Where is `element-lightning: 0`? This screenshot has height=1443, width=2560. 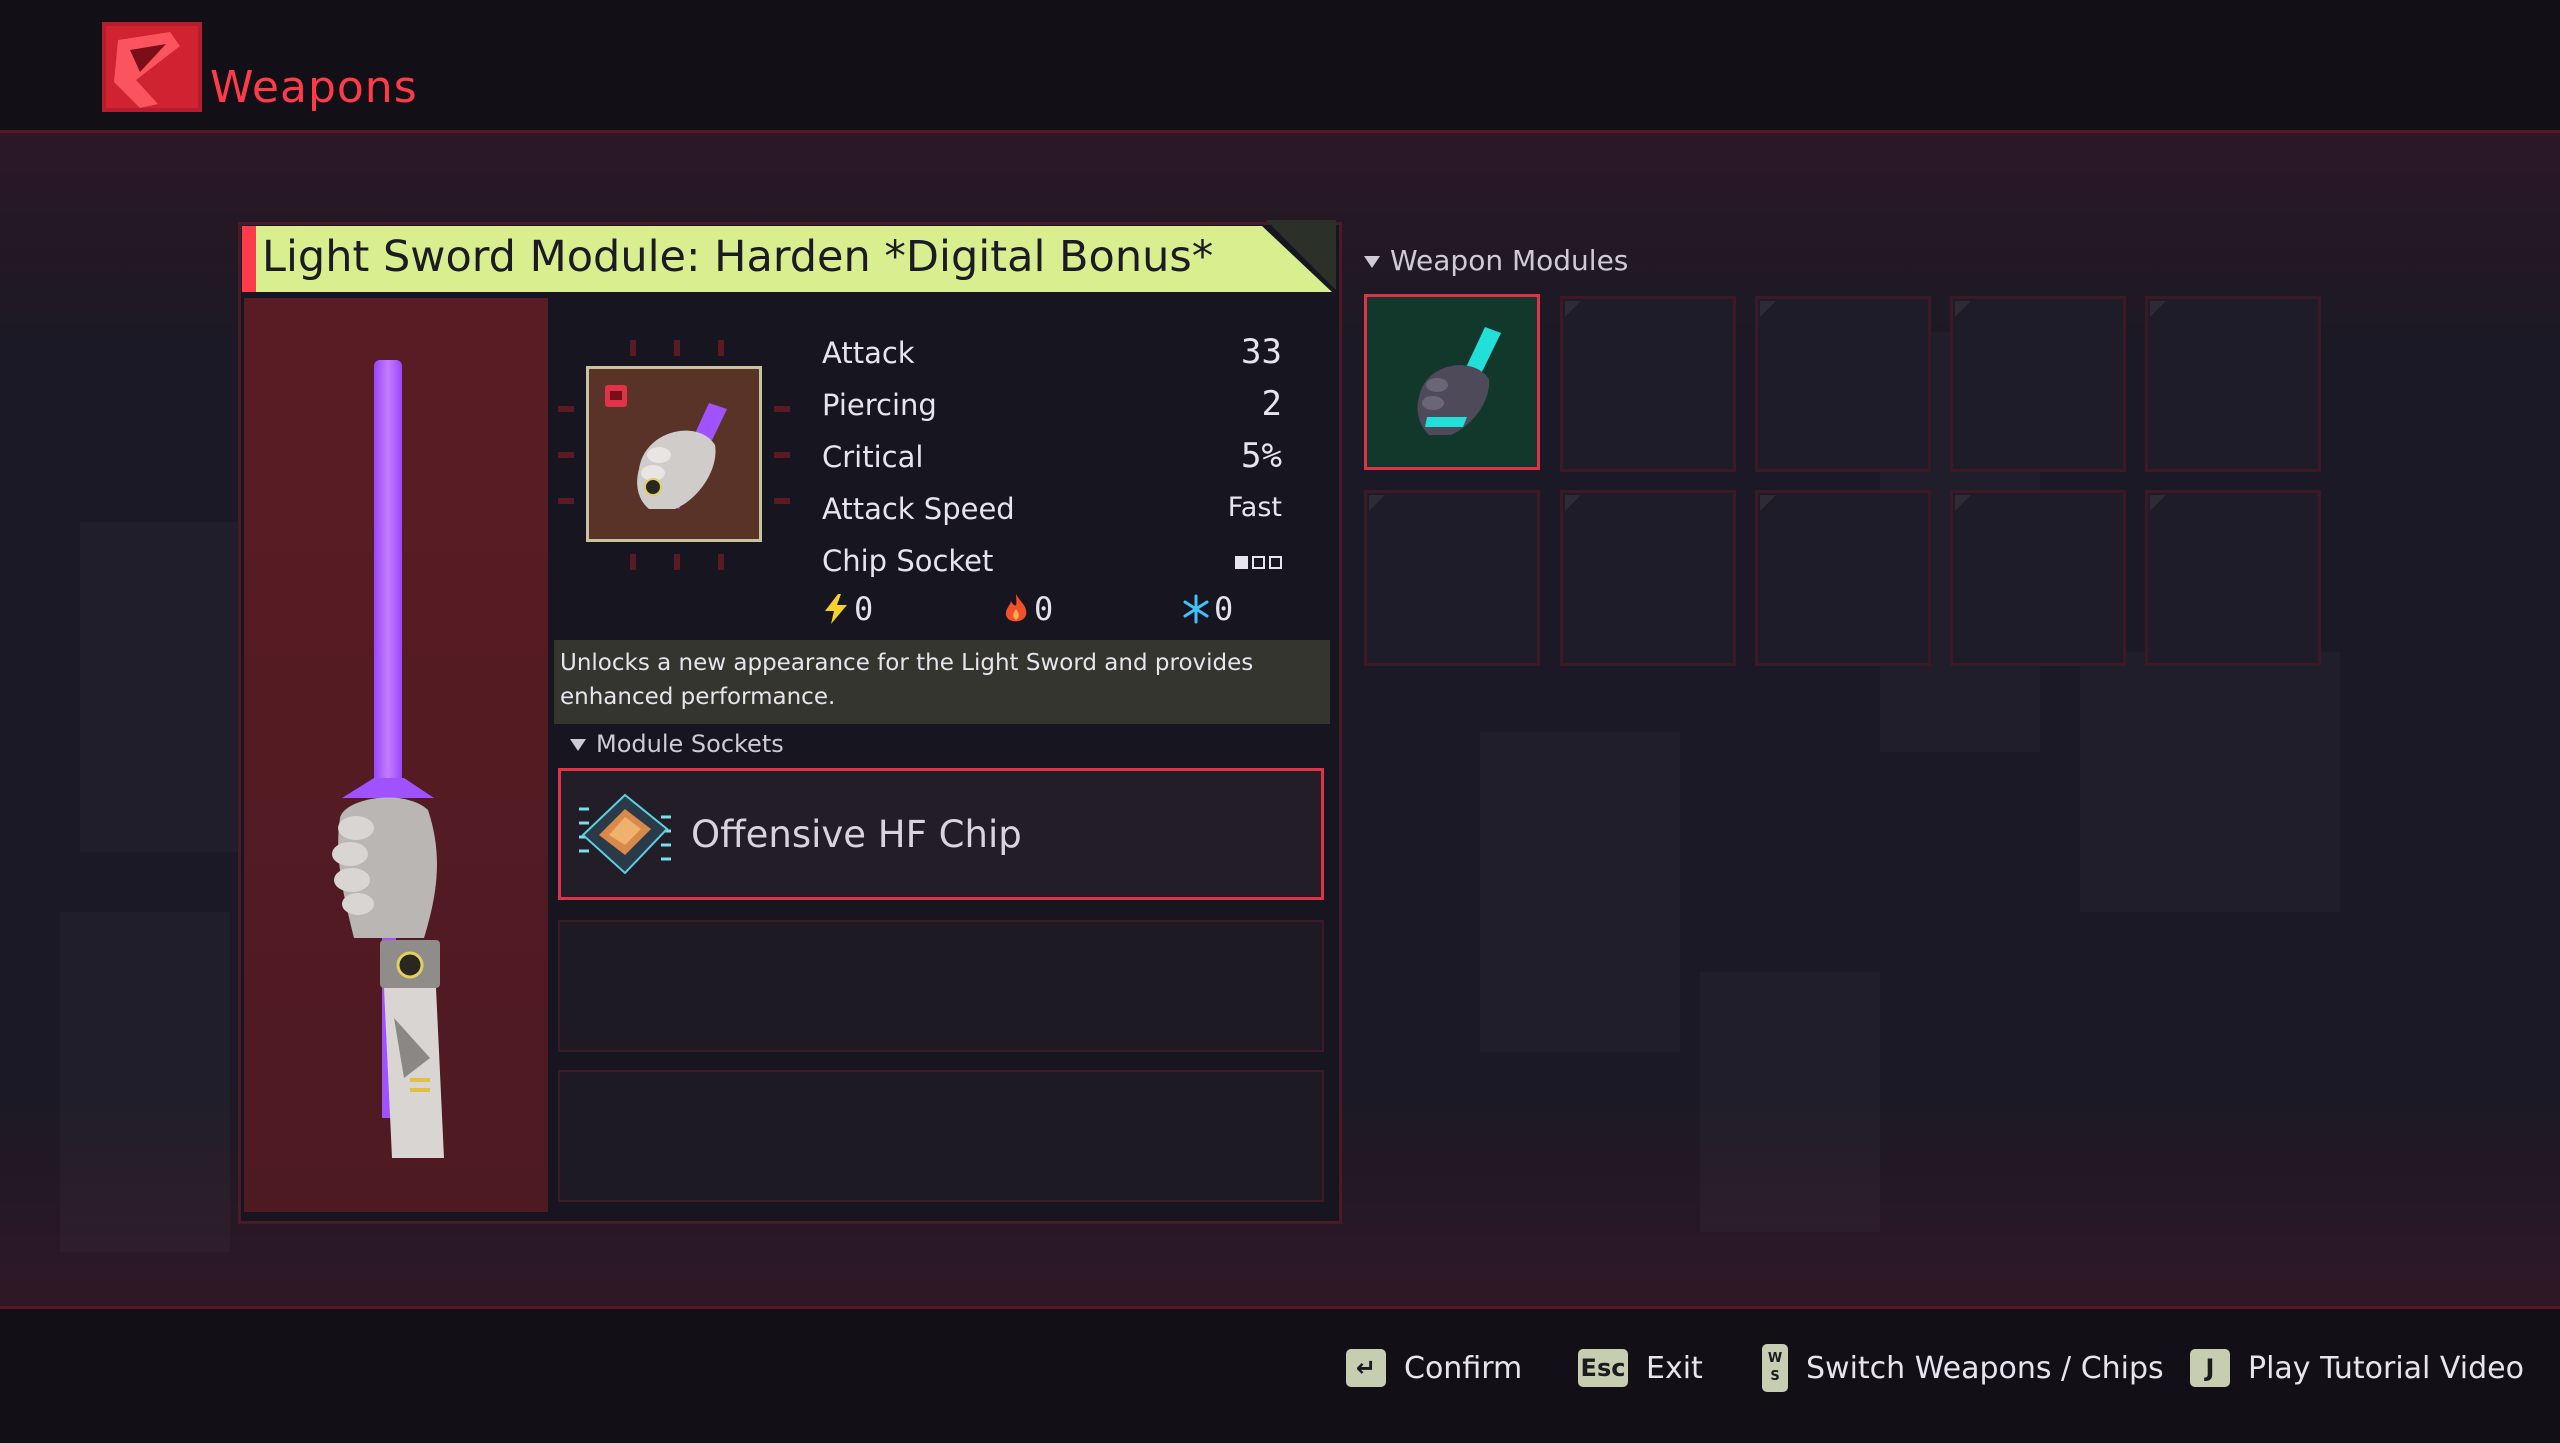 element-lightning: 0 is located at coordinates (847, 609).